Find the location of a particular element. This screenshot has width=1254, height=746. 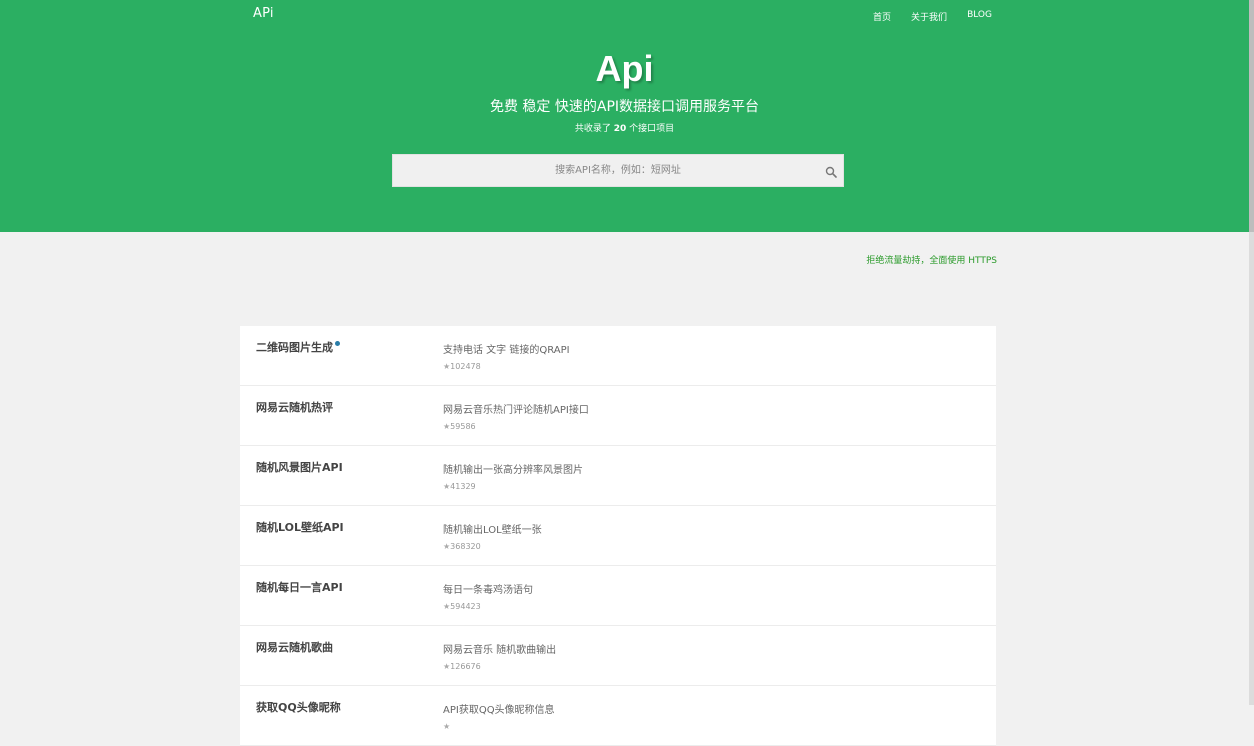

api-count: 共收录了 20 个接口项目 is located at coordinates (624, 127).